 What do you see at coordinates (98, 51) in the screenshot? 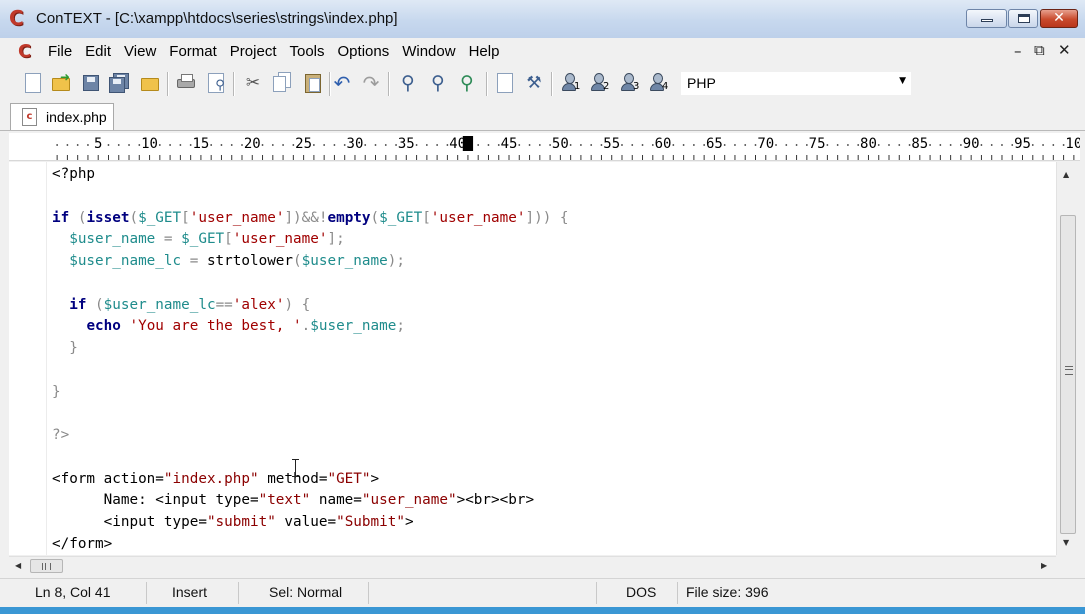
I see `menu-edit: Edit` at bounding box center [98, 51].